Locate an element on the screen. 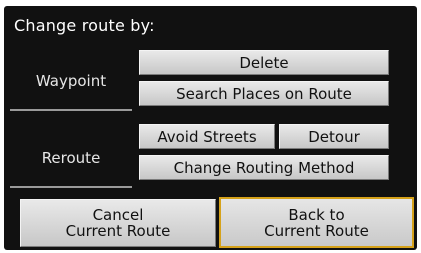 This screenshot has width=421, height=253. back-line-1: Back to is located at coordinates (316, 214).